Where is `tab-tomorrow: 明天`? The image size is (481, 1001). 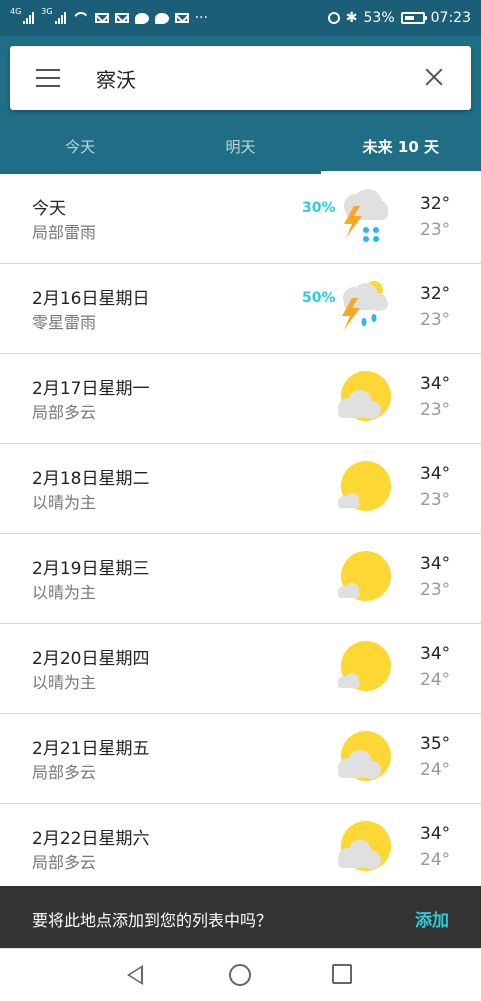
tab-tomorrow: 明天 is located at coordinates (240, 147).